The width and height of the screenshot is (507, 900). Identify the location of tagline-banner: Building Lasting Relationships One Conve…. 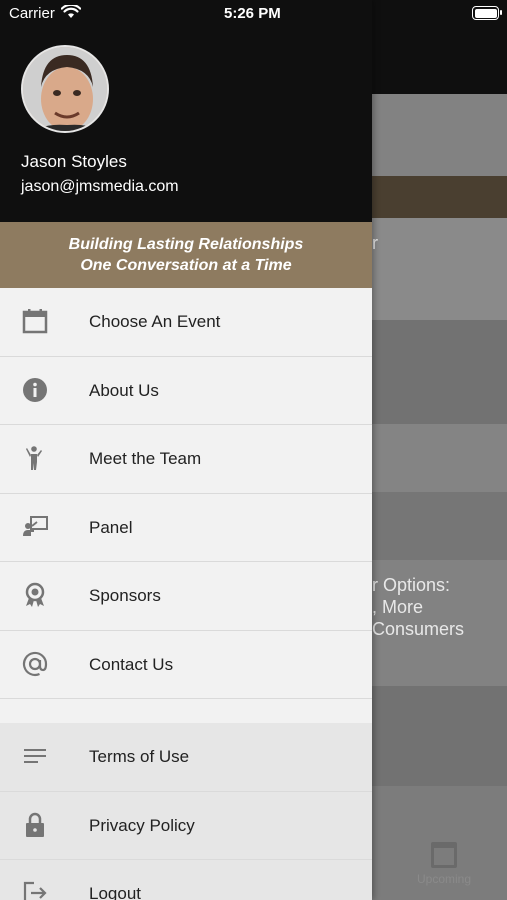
(186, 255).